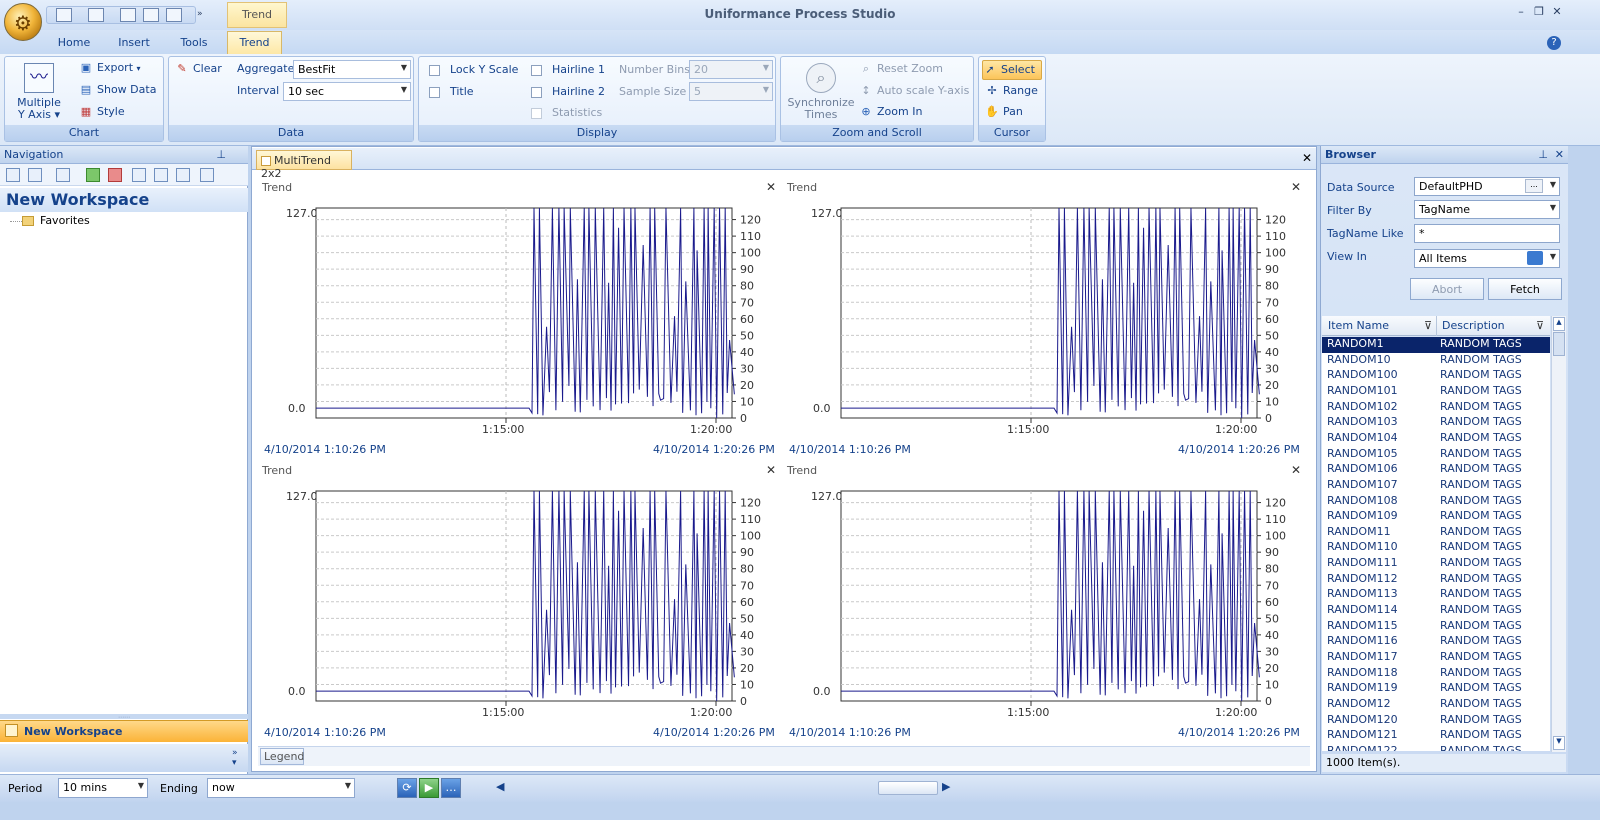  I want to click on synchronize-times-button: ⌕ Synchronize Times, so click(821, 92).